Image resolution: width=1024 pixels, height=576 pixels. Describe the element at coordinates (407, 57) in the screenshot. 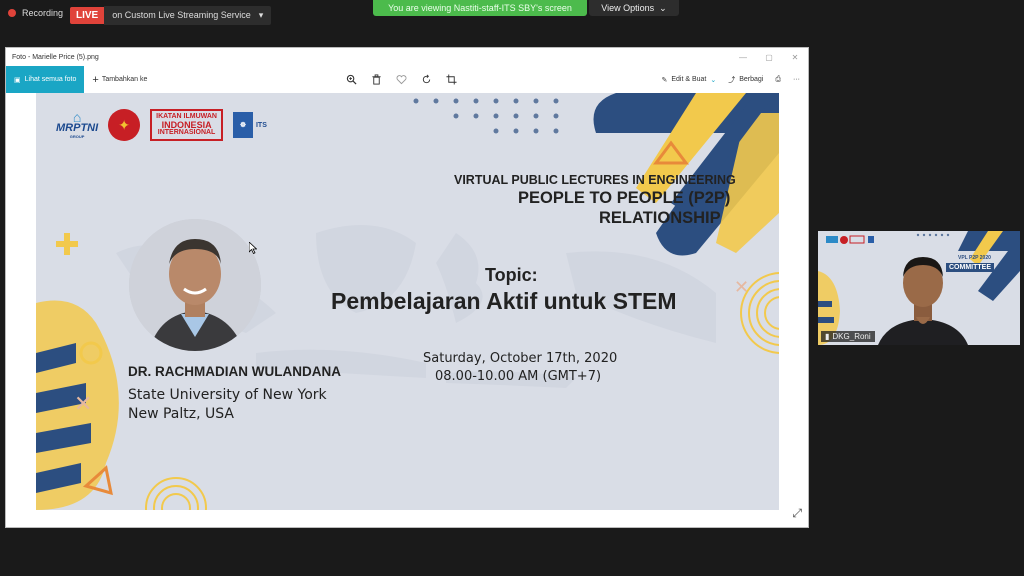

I see `window-titlebar: Foto - Marielle Price (5).png — ▢ ✕` at that location.